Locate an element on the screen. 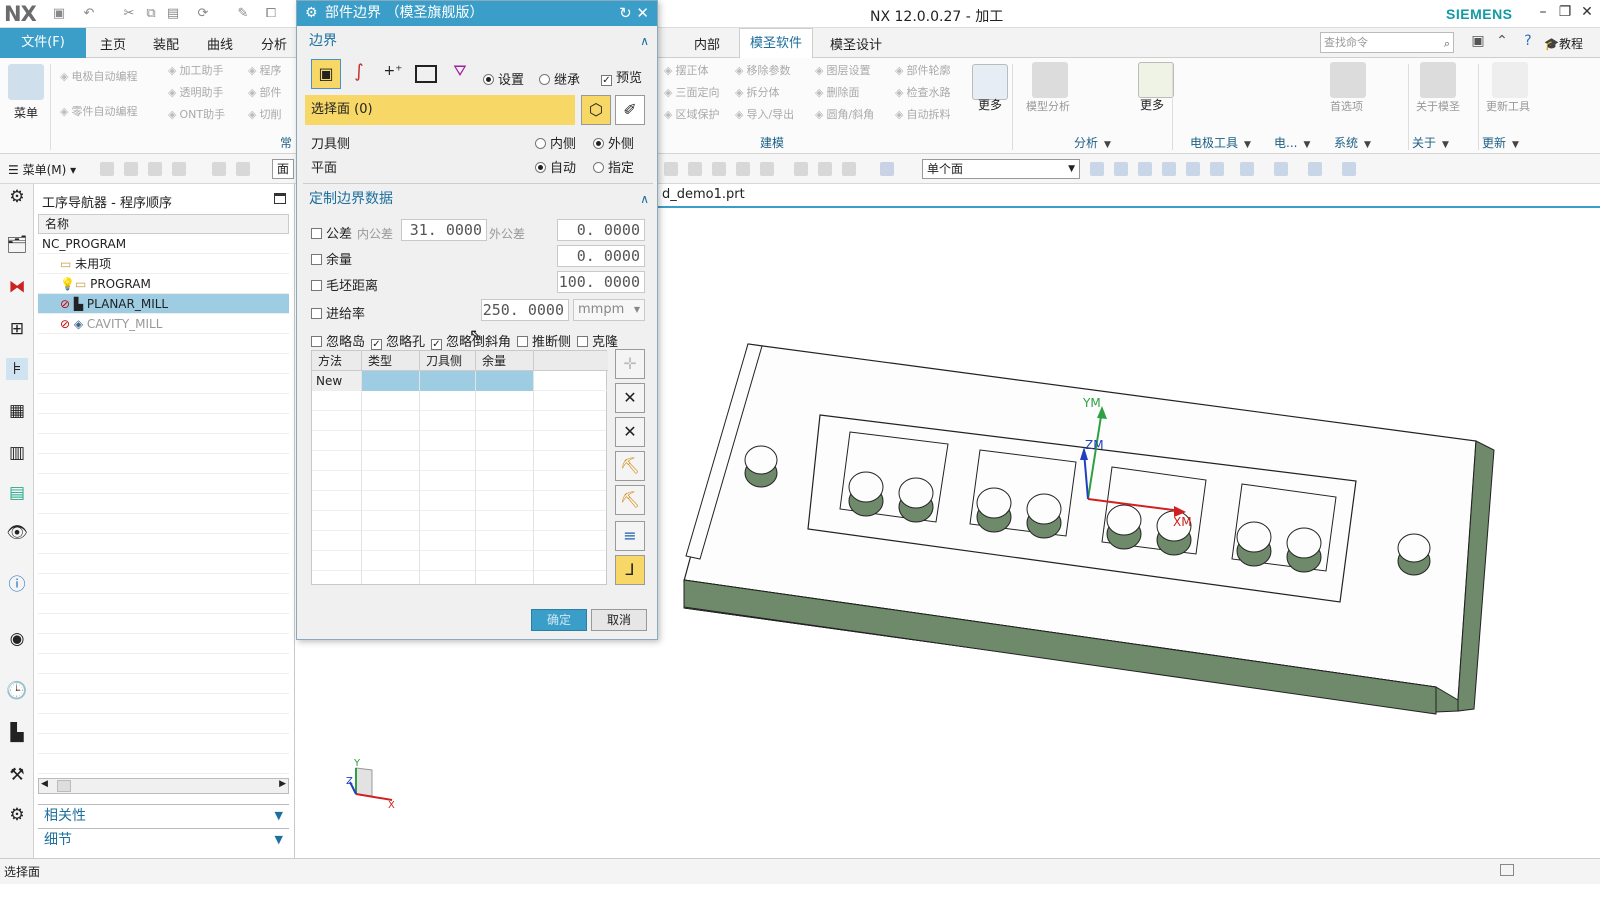 The height and width of the screenshot is (900, 1600). tab-mosheng-software: 模圣软件 is located at coordinates (776, 43).